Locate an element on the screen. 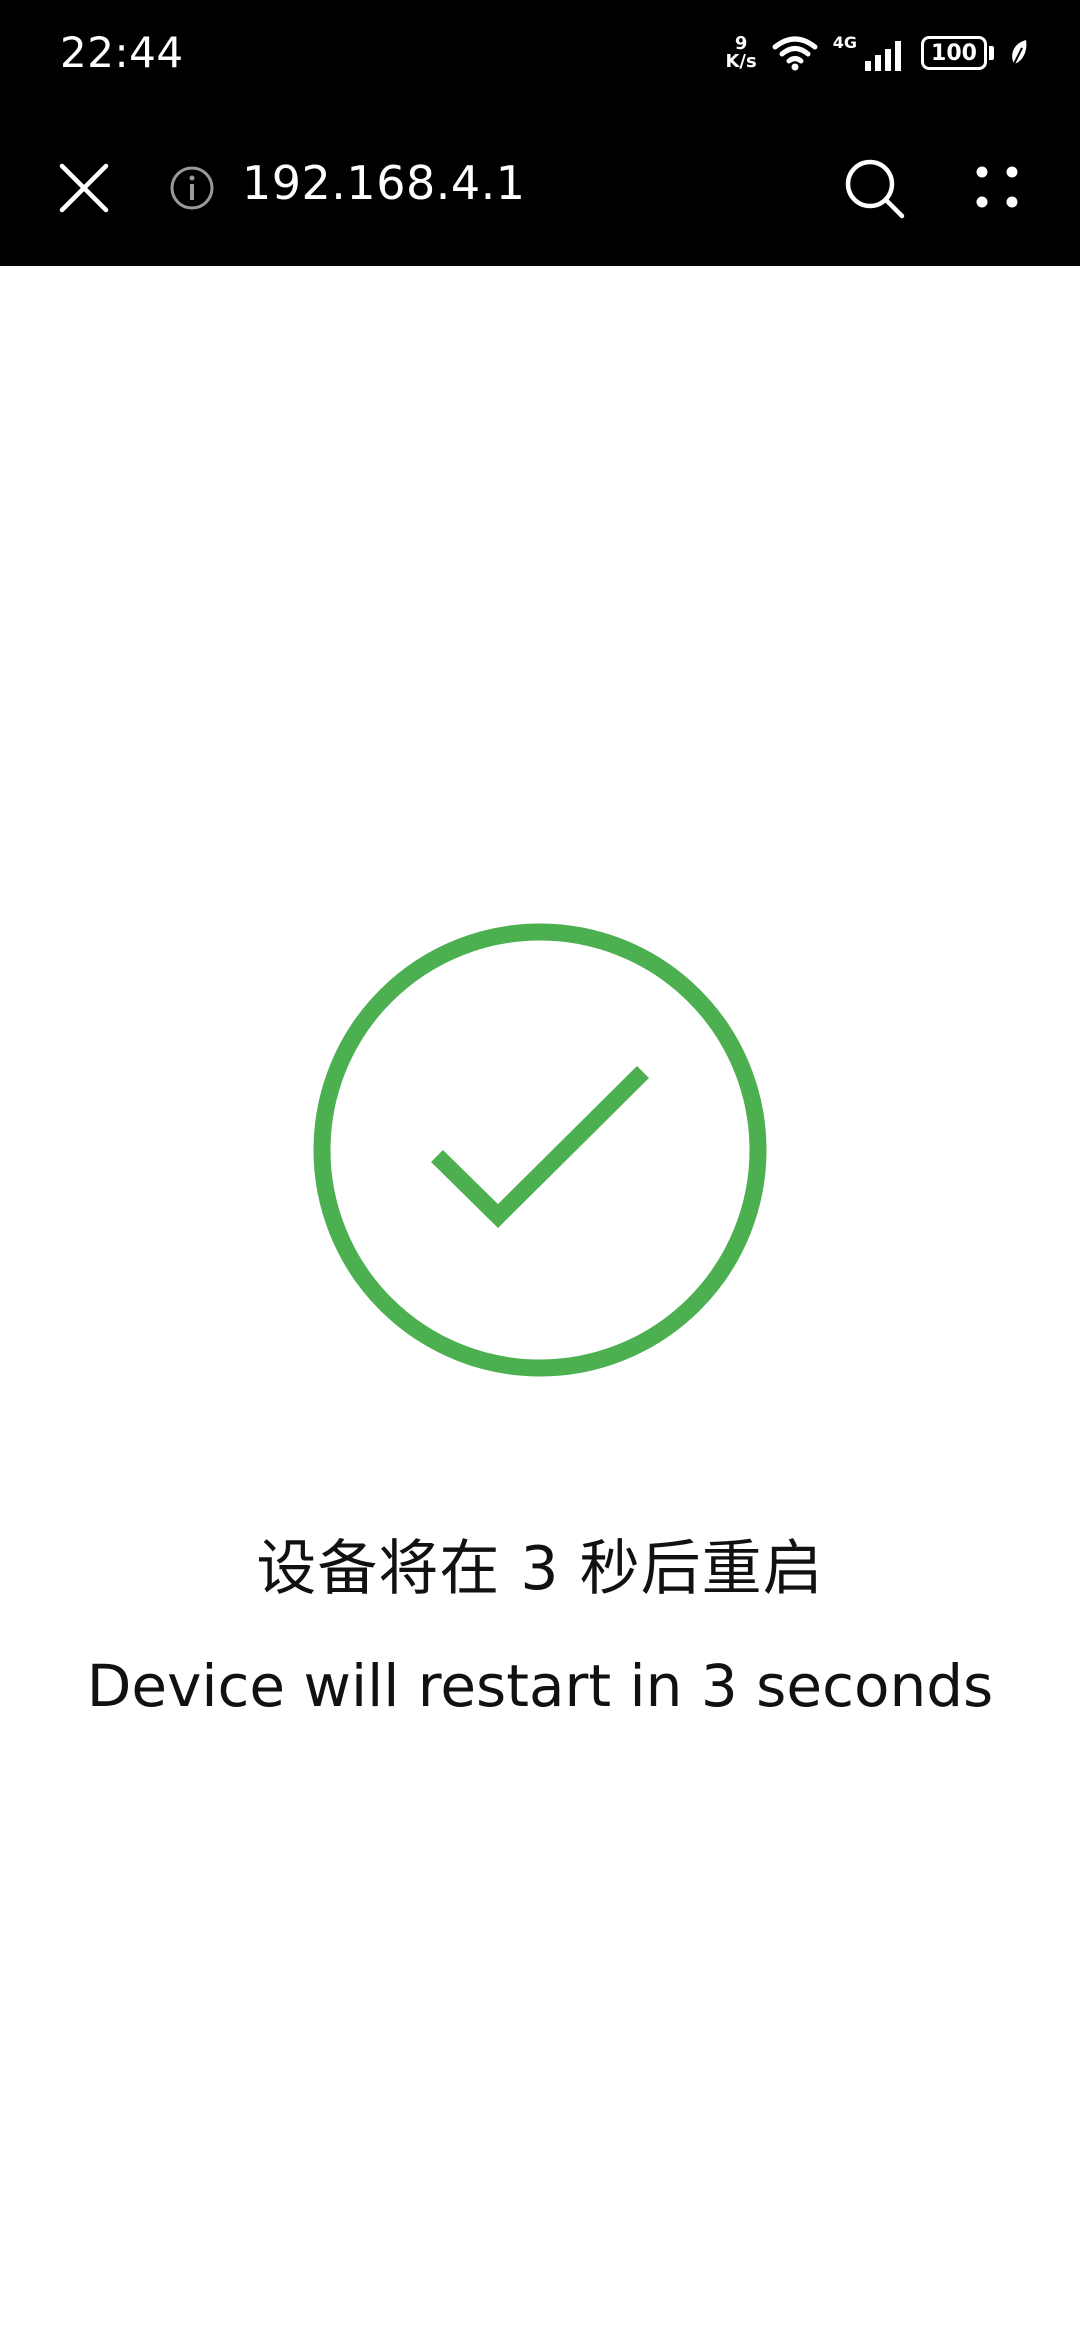 This screenshot has height=2340, width=1080. network-speed: 9 K/s is located at coordinates (740, 53).